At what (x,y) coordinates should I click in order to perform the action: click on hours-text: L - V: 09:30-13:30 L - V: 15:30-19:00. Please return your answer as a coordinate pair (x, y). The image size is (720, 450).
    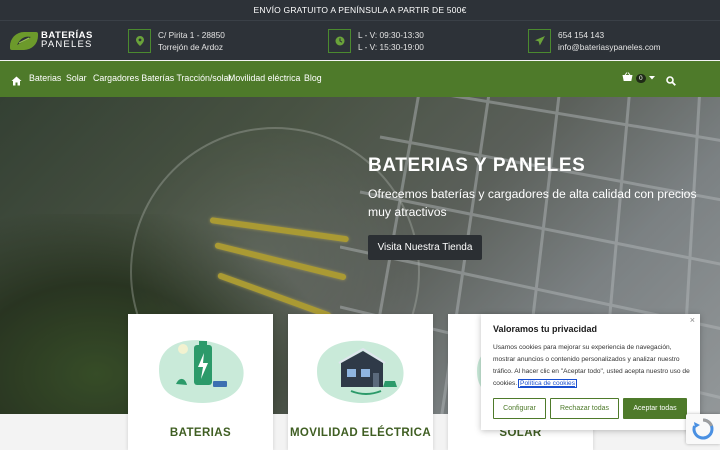
    Looking at the image, I should click on (391, 41).